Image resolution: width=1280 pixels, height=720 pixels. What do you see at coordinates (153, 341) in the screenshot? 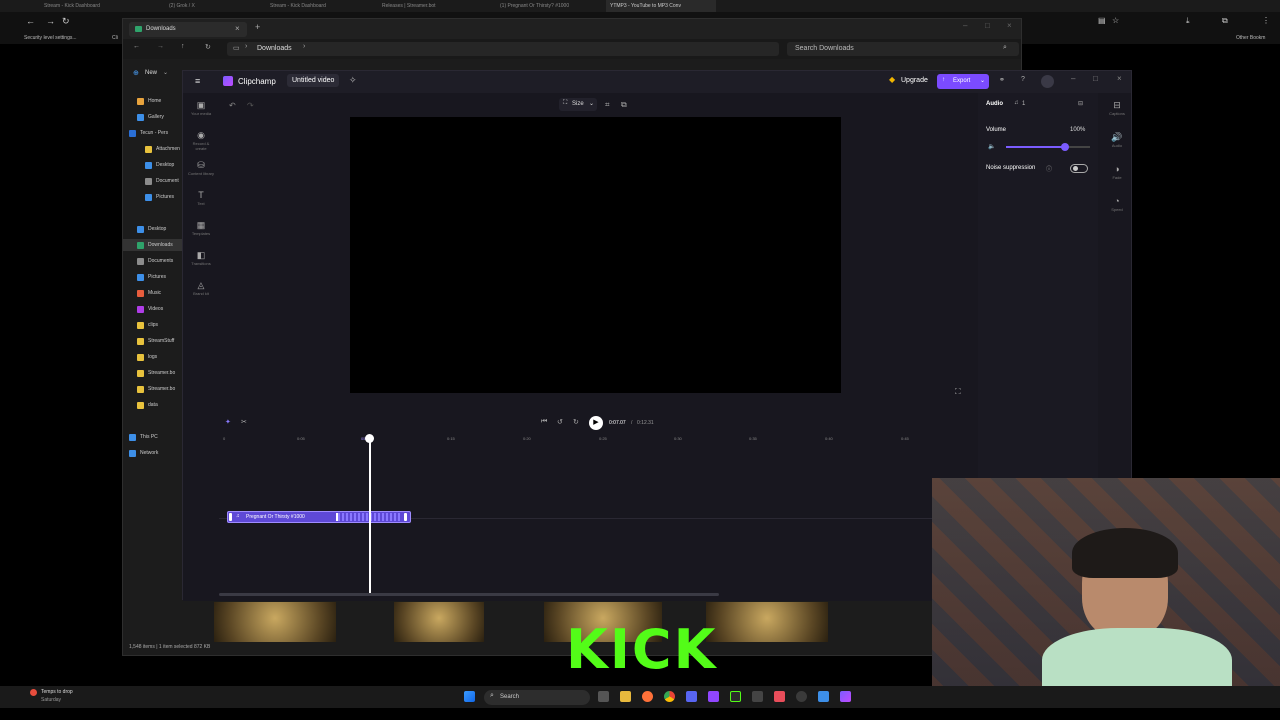
I see `nav-item: StreamStuff` at bounding box center [153, 341].